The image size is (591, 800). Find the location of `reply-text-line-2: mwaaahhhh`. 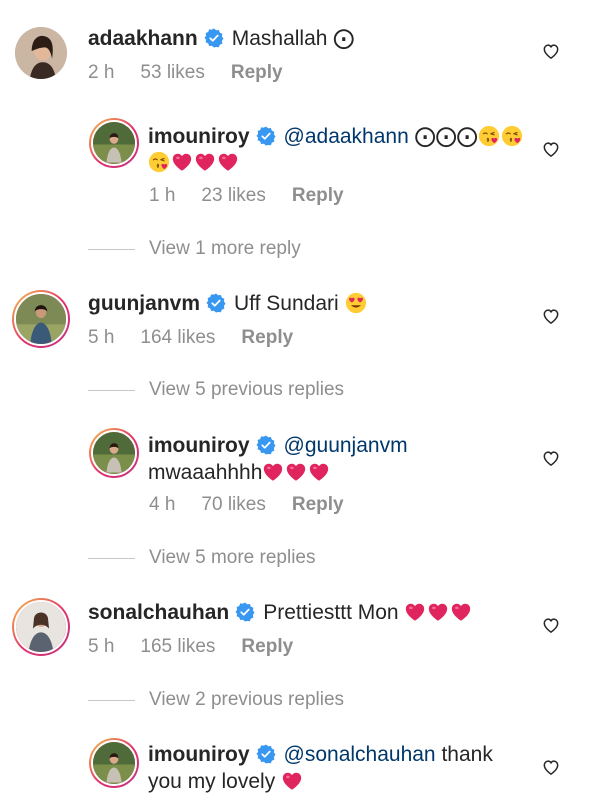

reply-text-line-2: mwaaahhhh is located at coordinates (239, 473).